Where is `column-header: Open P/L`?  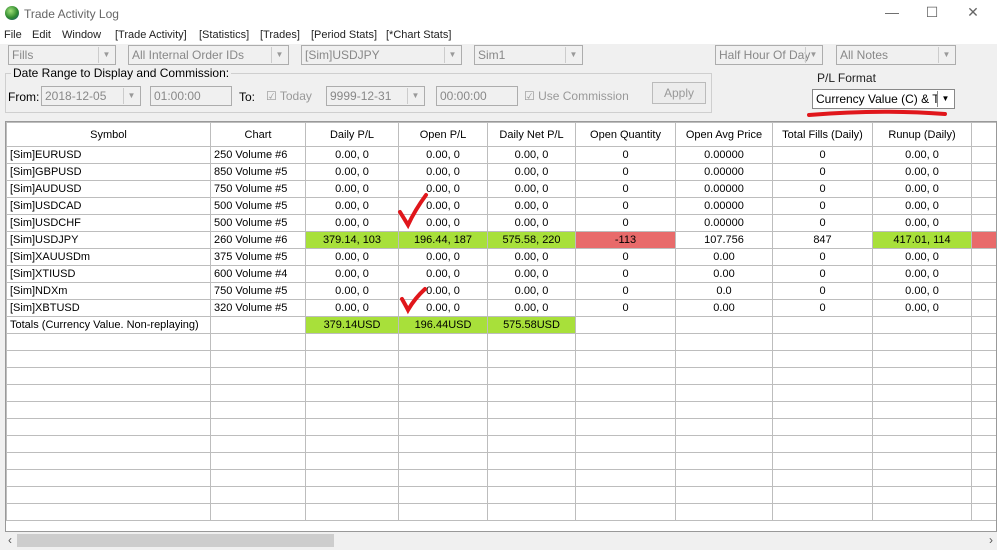 column-header: Open P/L is located at coordinates (443, 134).